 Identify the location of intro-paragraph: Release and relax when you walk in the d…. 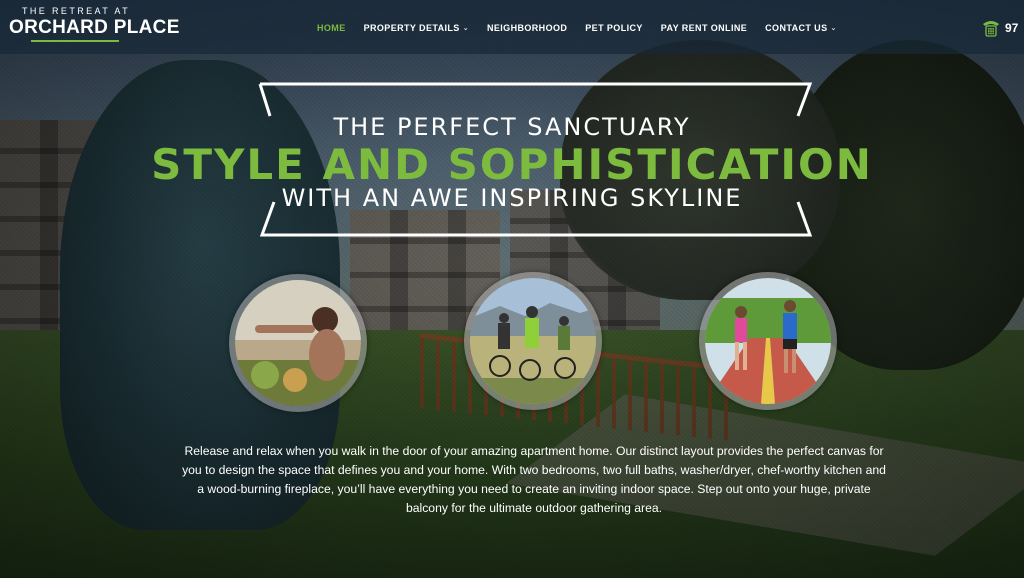
(534, 479).